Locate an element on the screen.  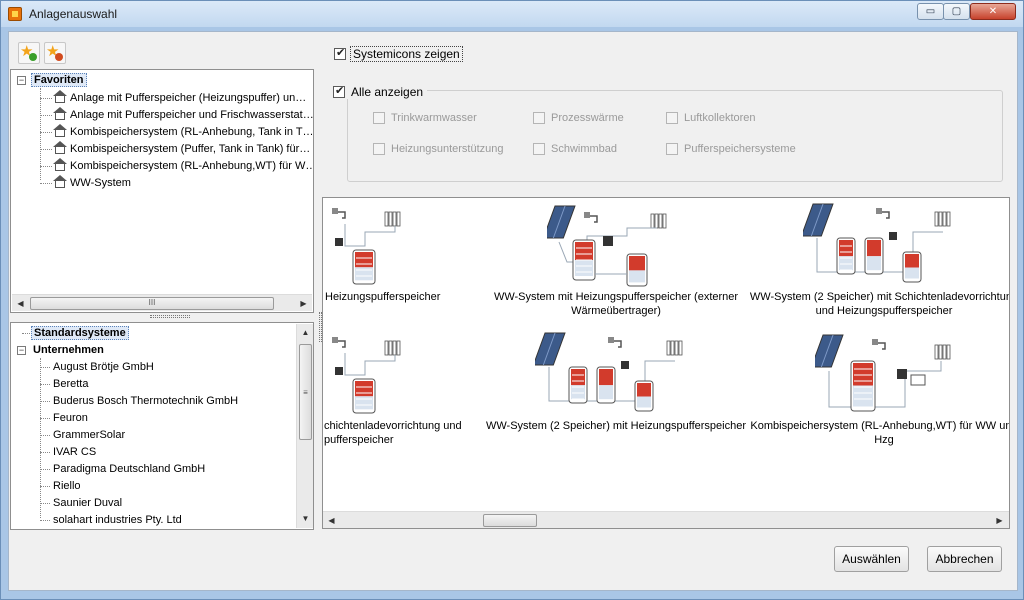
company-item: August Brötje GmbH is located at coordinates (103, 367).